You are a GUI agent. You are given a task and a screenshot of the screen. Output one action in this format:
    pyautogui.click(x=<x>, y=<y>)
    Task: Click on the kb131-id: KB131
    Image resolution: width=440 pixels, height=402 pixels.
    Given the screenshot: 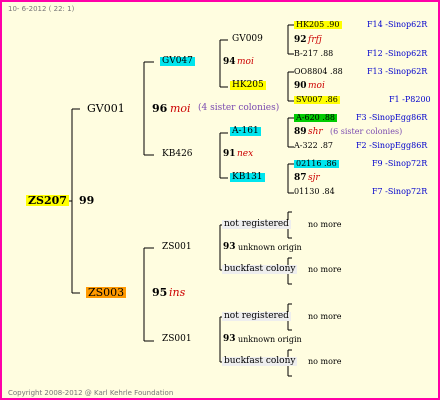 What is the action you would take?
    pyautogui.click(x=247, y=177)
    